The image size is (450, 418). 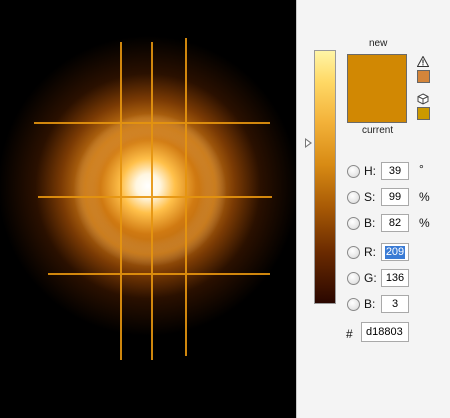 I want to click on hue-brightness-slider-track, so click(x=325, y=177).